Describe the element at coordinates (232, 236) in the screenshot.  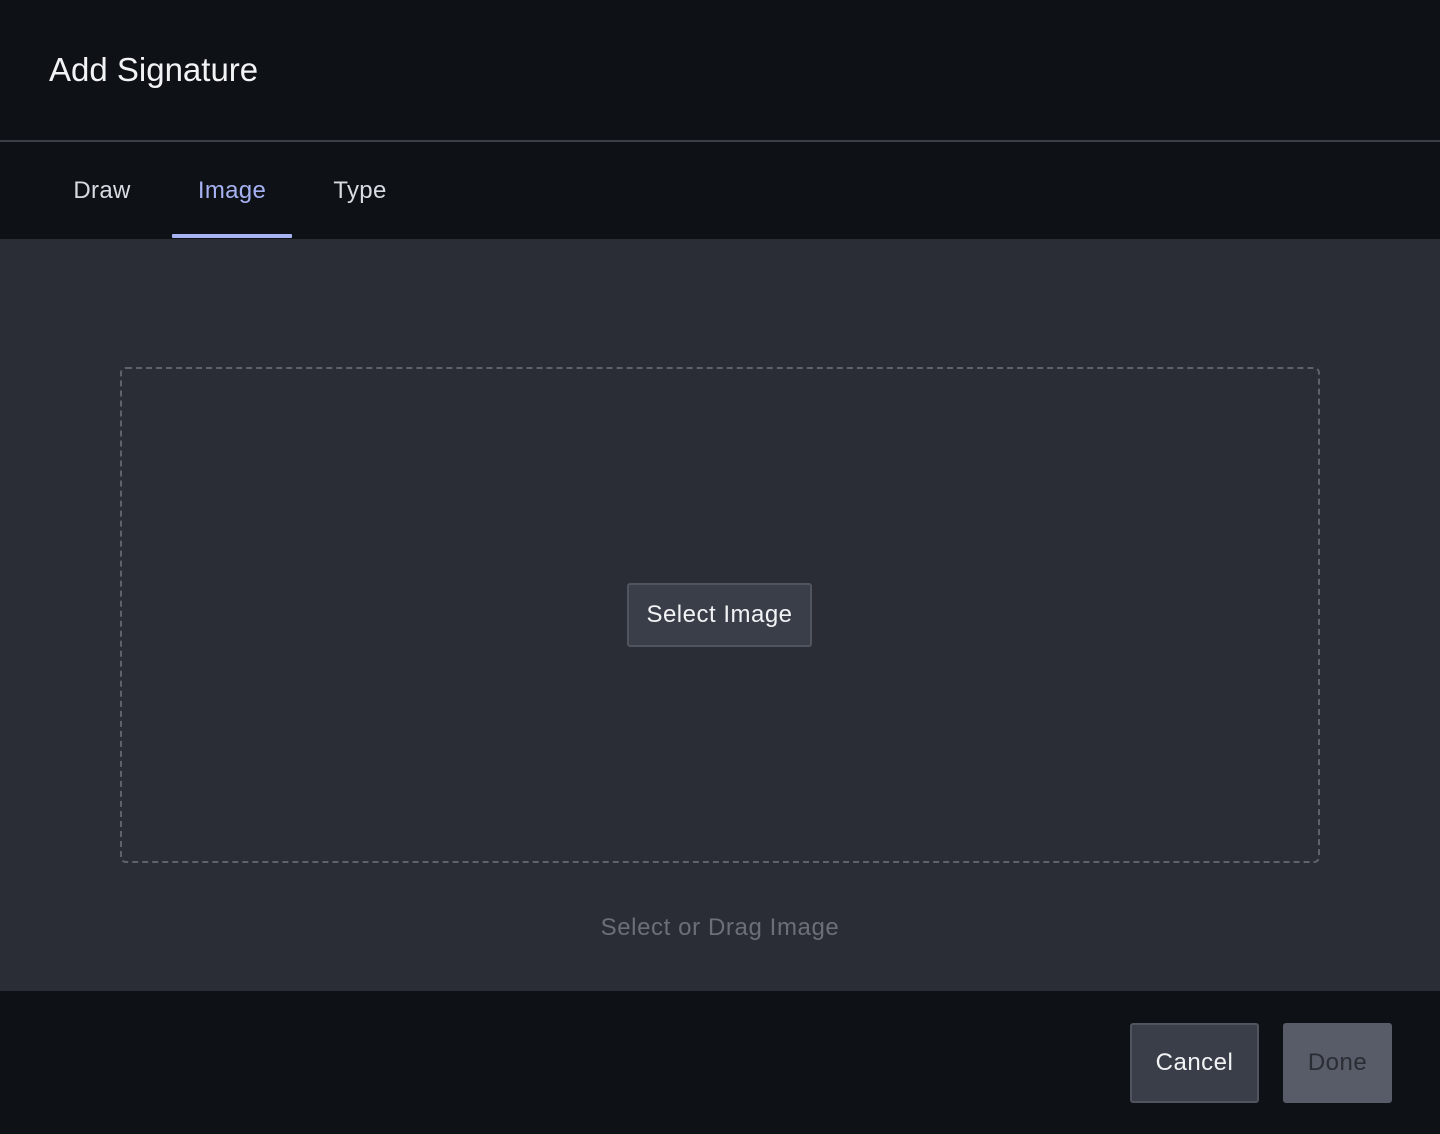
I see `active-tab-indicator` at that location.